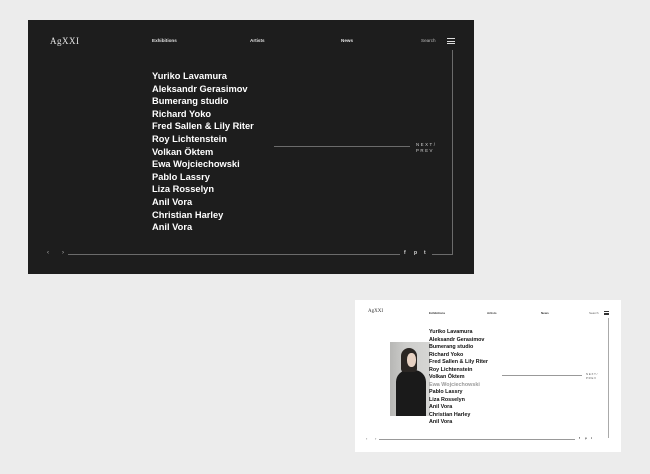 This screenshot has width=650, height=474. Describe the element at coordinates (203, 164) in the screenshot. I see `artist-link: Ewa Wojciechowski` at that location.